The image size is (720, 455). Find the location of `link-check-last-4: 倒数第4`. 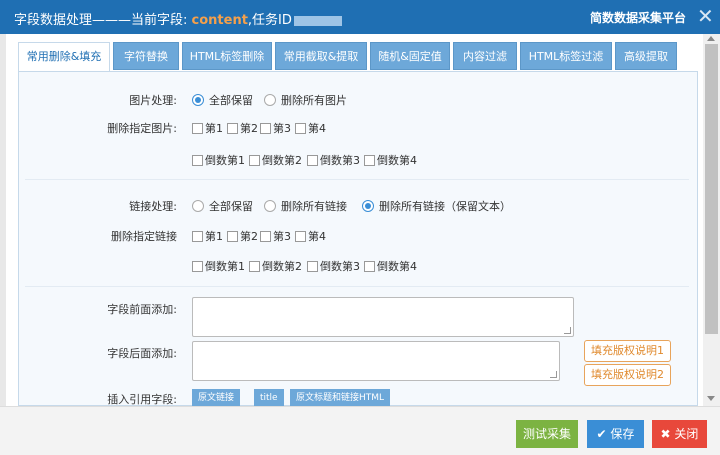

link-check-last-4: 倒数第4 is located at coordinates (390, 266).